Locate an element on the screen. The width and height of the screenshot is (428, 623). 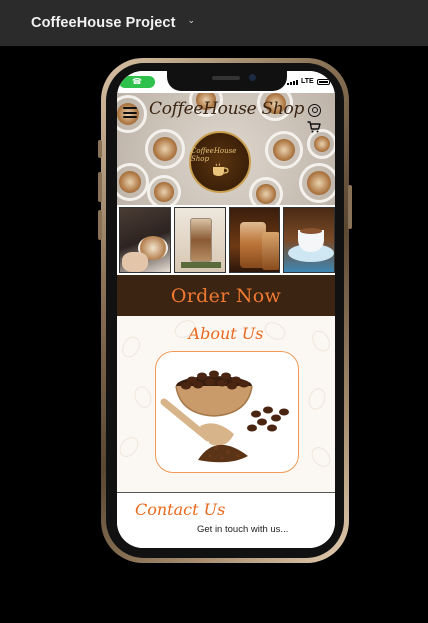
chevron-down-icon: ⌄ is located at coordinates (192, 21).